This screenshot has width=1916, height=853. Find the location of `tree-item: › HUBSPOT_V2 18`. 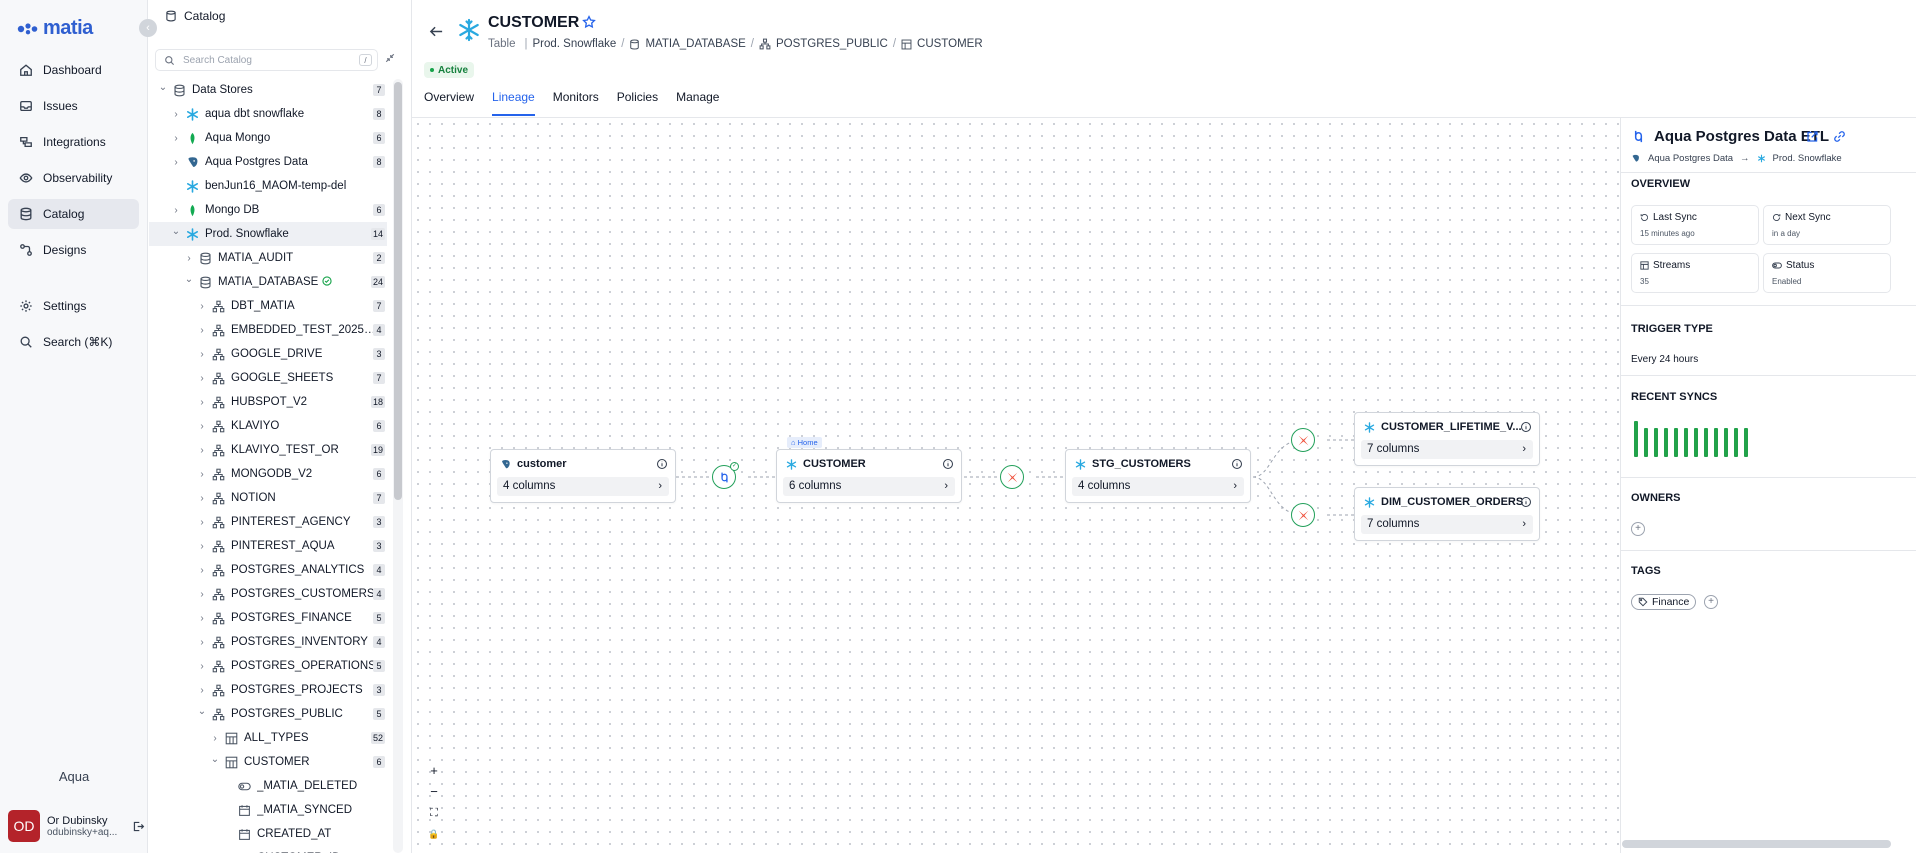

tree-item: › HUBSPOT_V2 18 is located at coordinates (268, 402).